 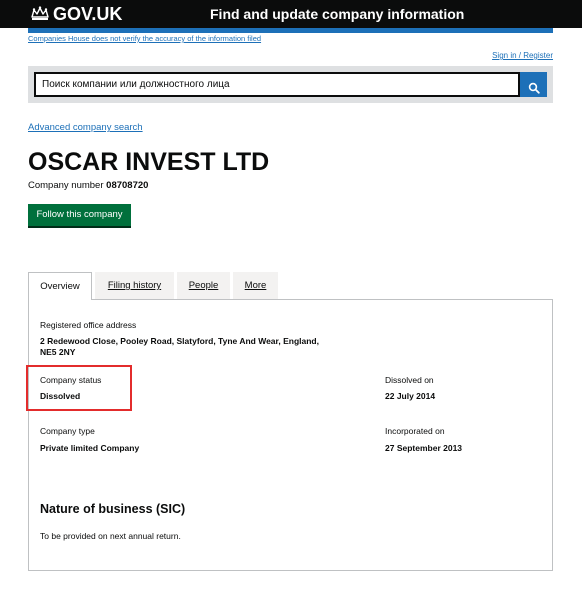 I want to click on incorporated-on-label: Incorporated on, so click(x=415, y=431).